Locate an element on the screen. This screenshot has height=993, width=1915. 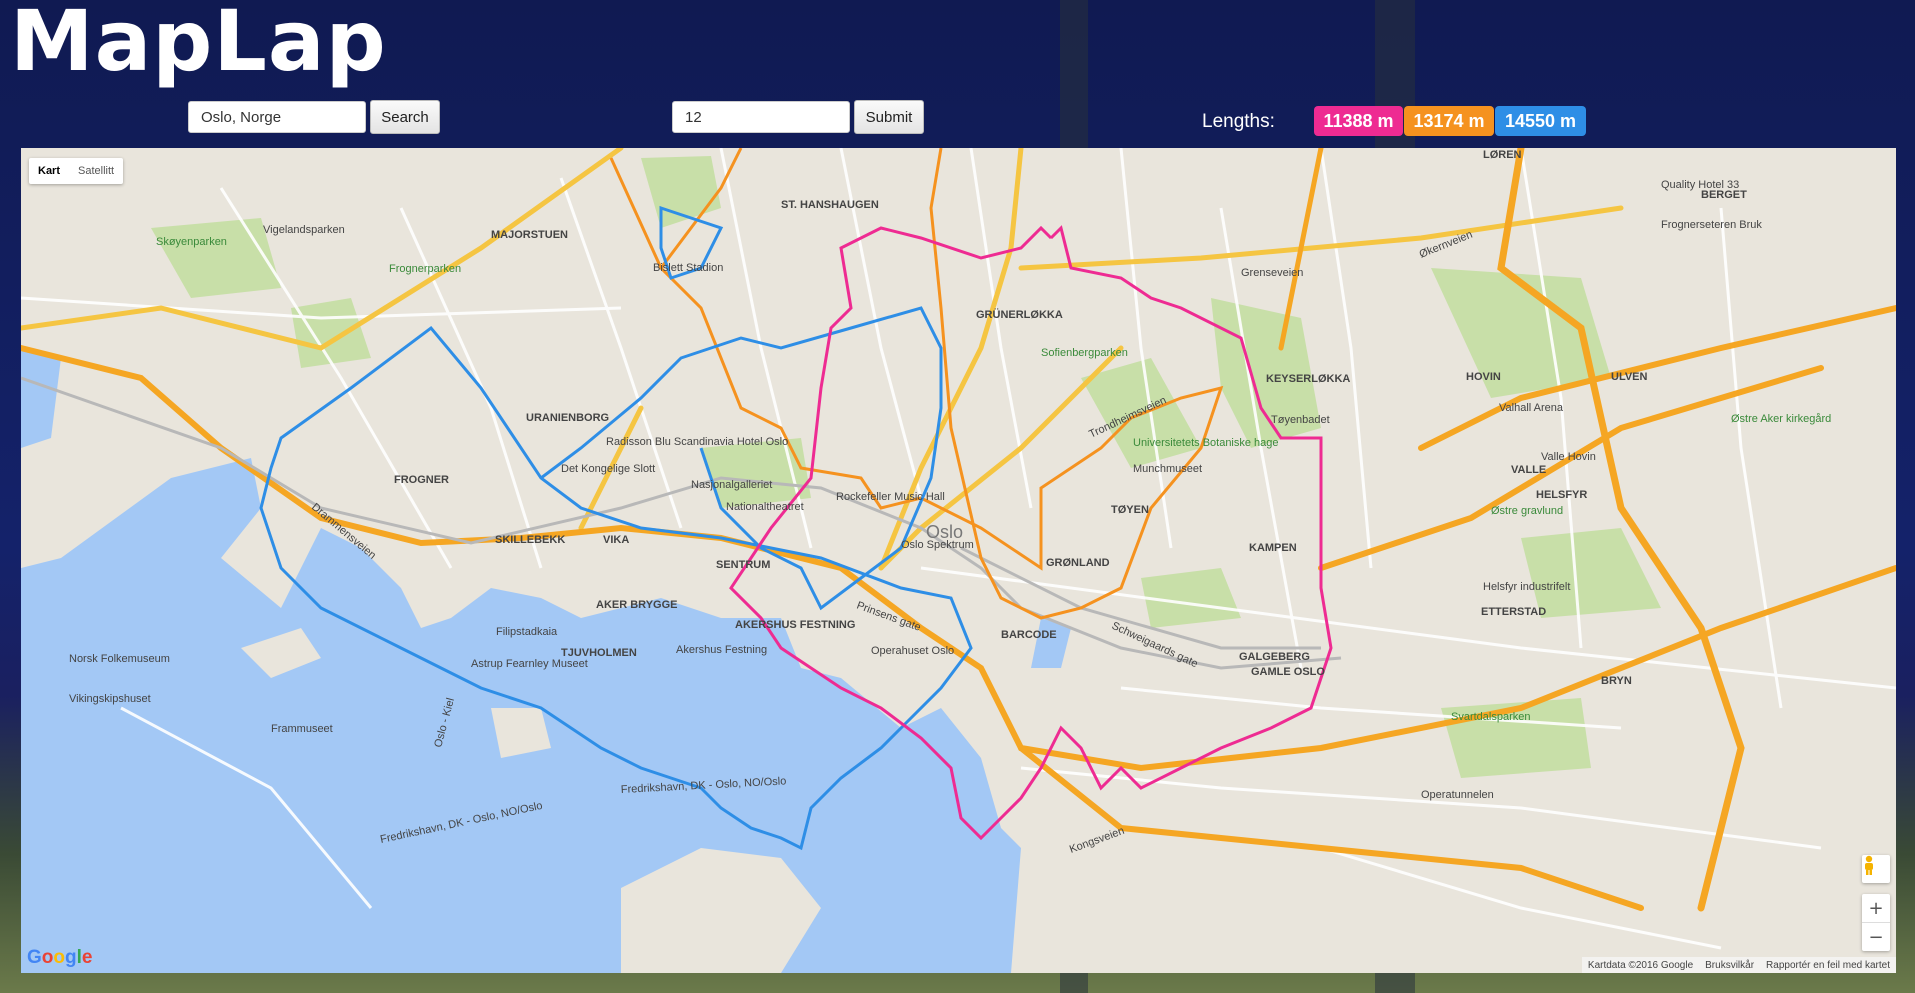
label-valhall: Valhall Arena is located at coordinates (1531, 408).